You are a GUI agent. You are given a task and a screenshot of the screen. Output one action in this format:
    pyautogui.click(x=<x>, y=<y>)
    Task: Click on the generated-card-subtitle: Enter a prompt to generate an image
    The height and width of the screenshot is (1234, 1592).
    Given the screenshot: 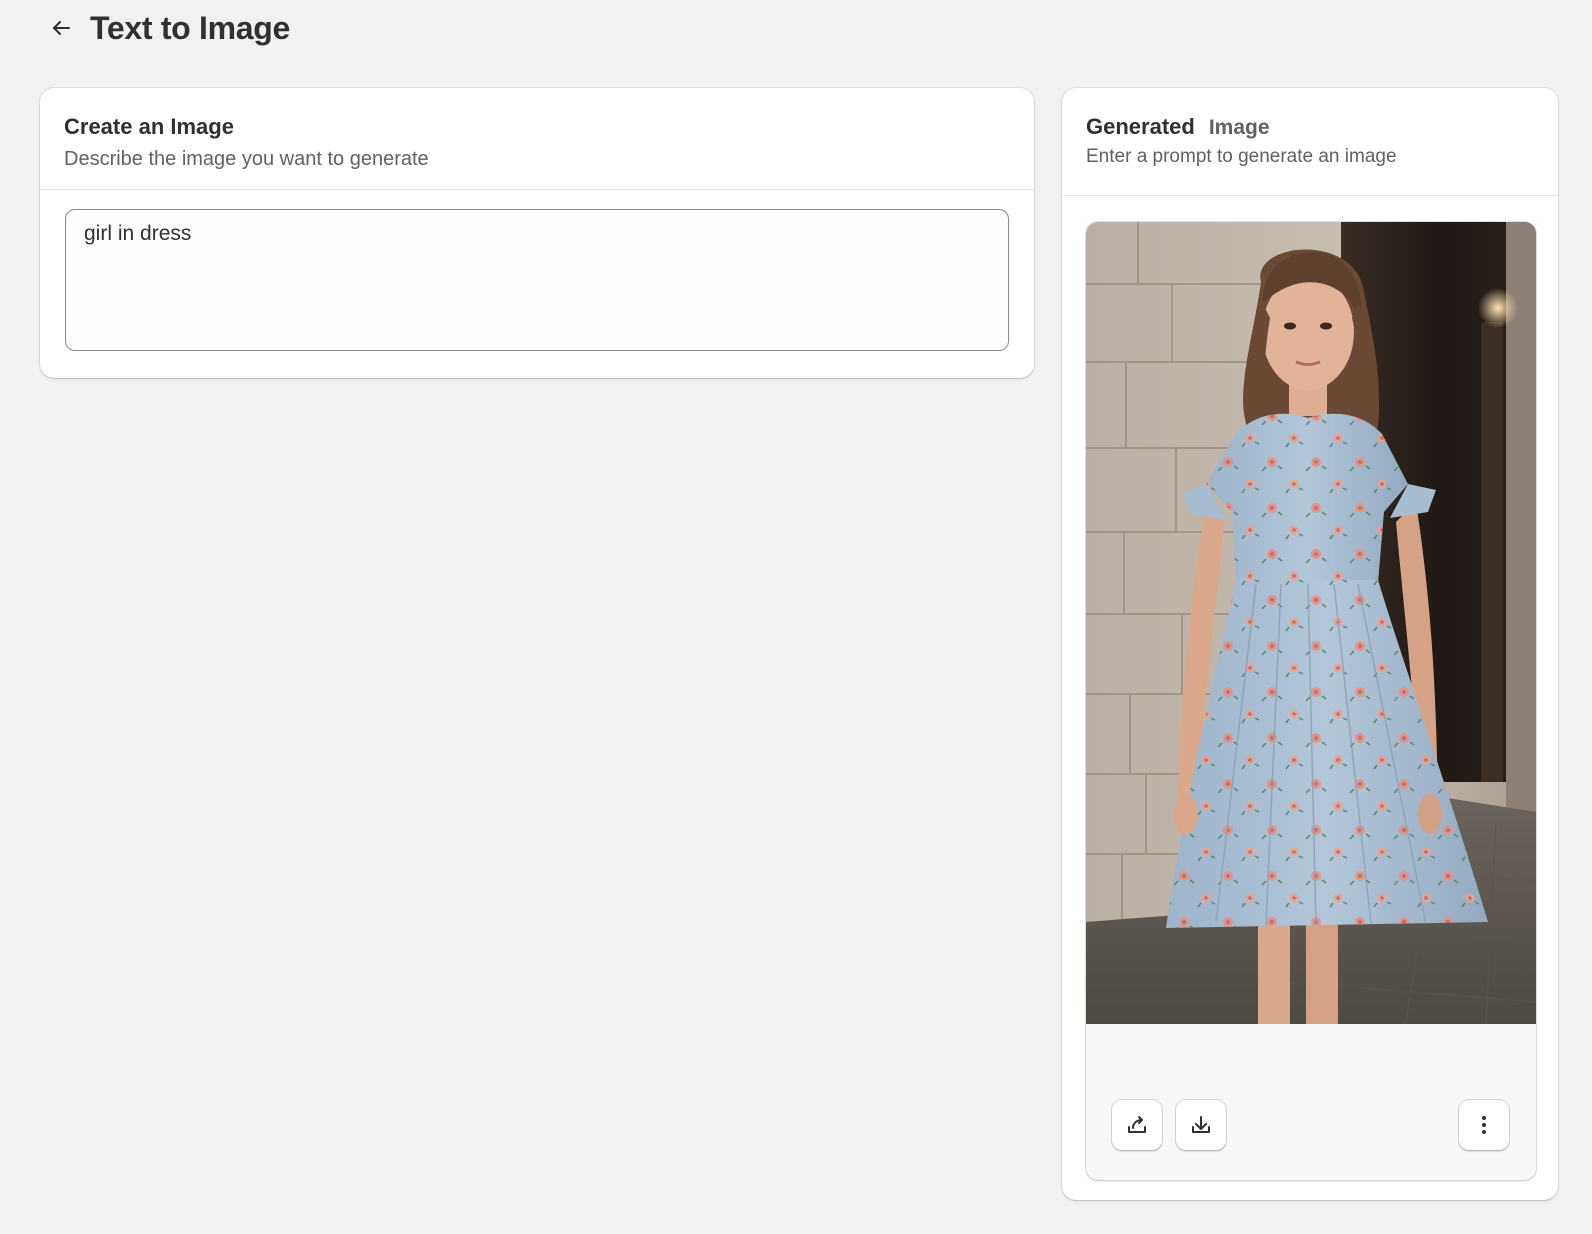 What is the action you would take?
    pyautogui.click(x=1241, y=156)
    